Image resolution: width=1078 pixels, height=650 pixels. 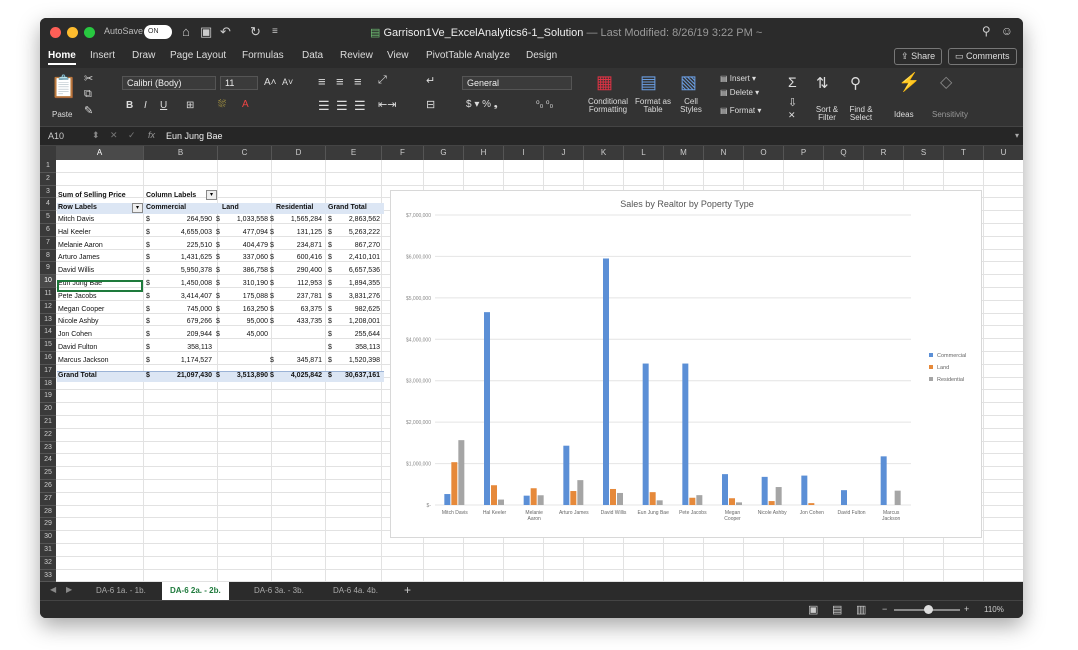 I want to click on zoom-in-icon: +, so click(x=966, y=609).